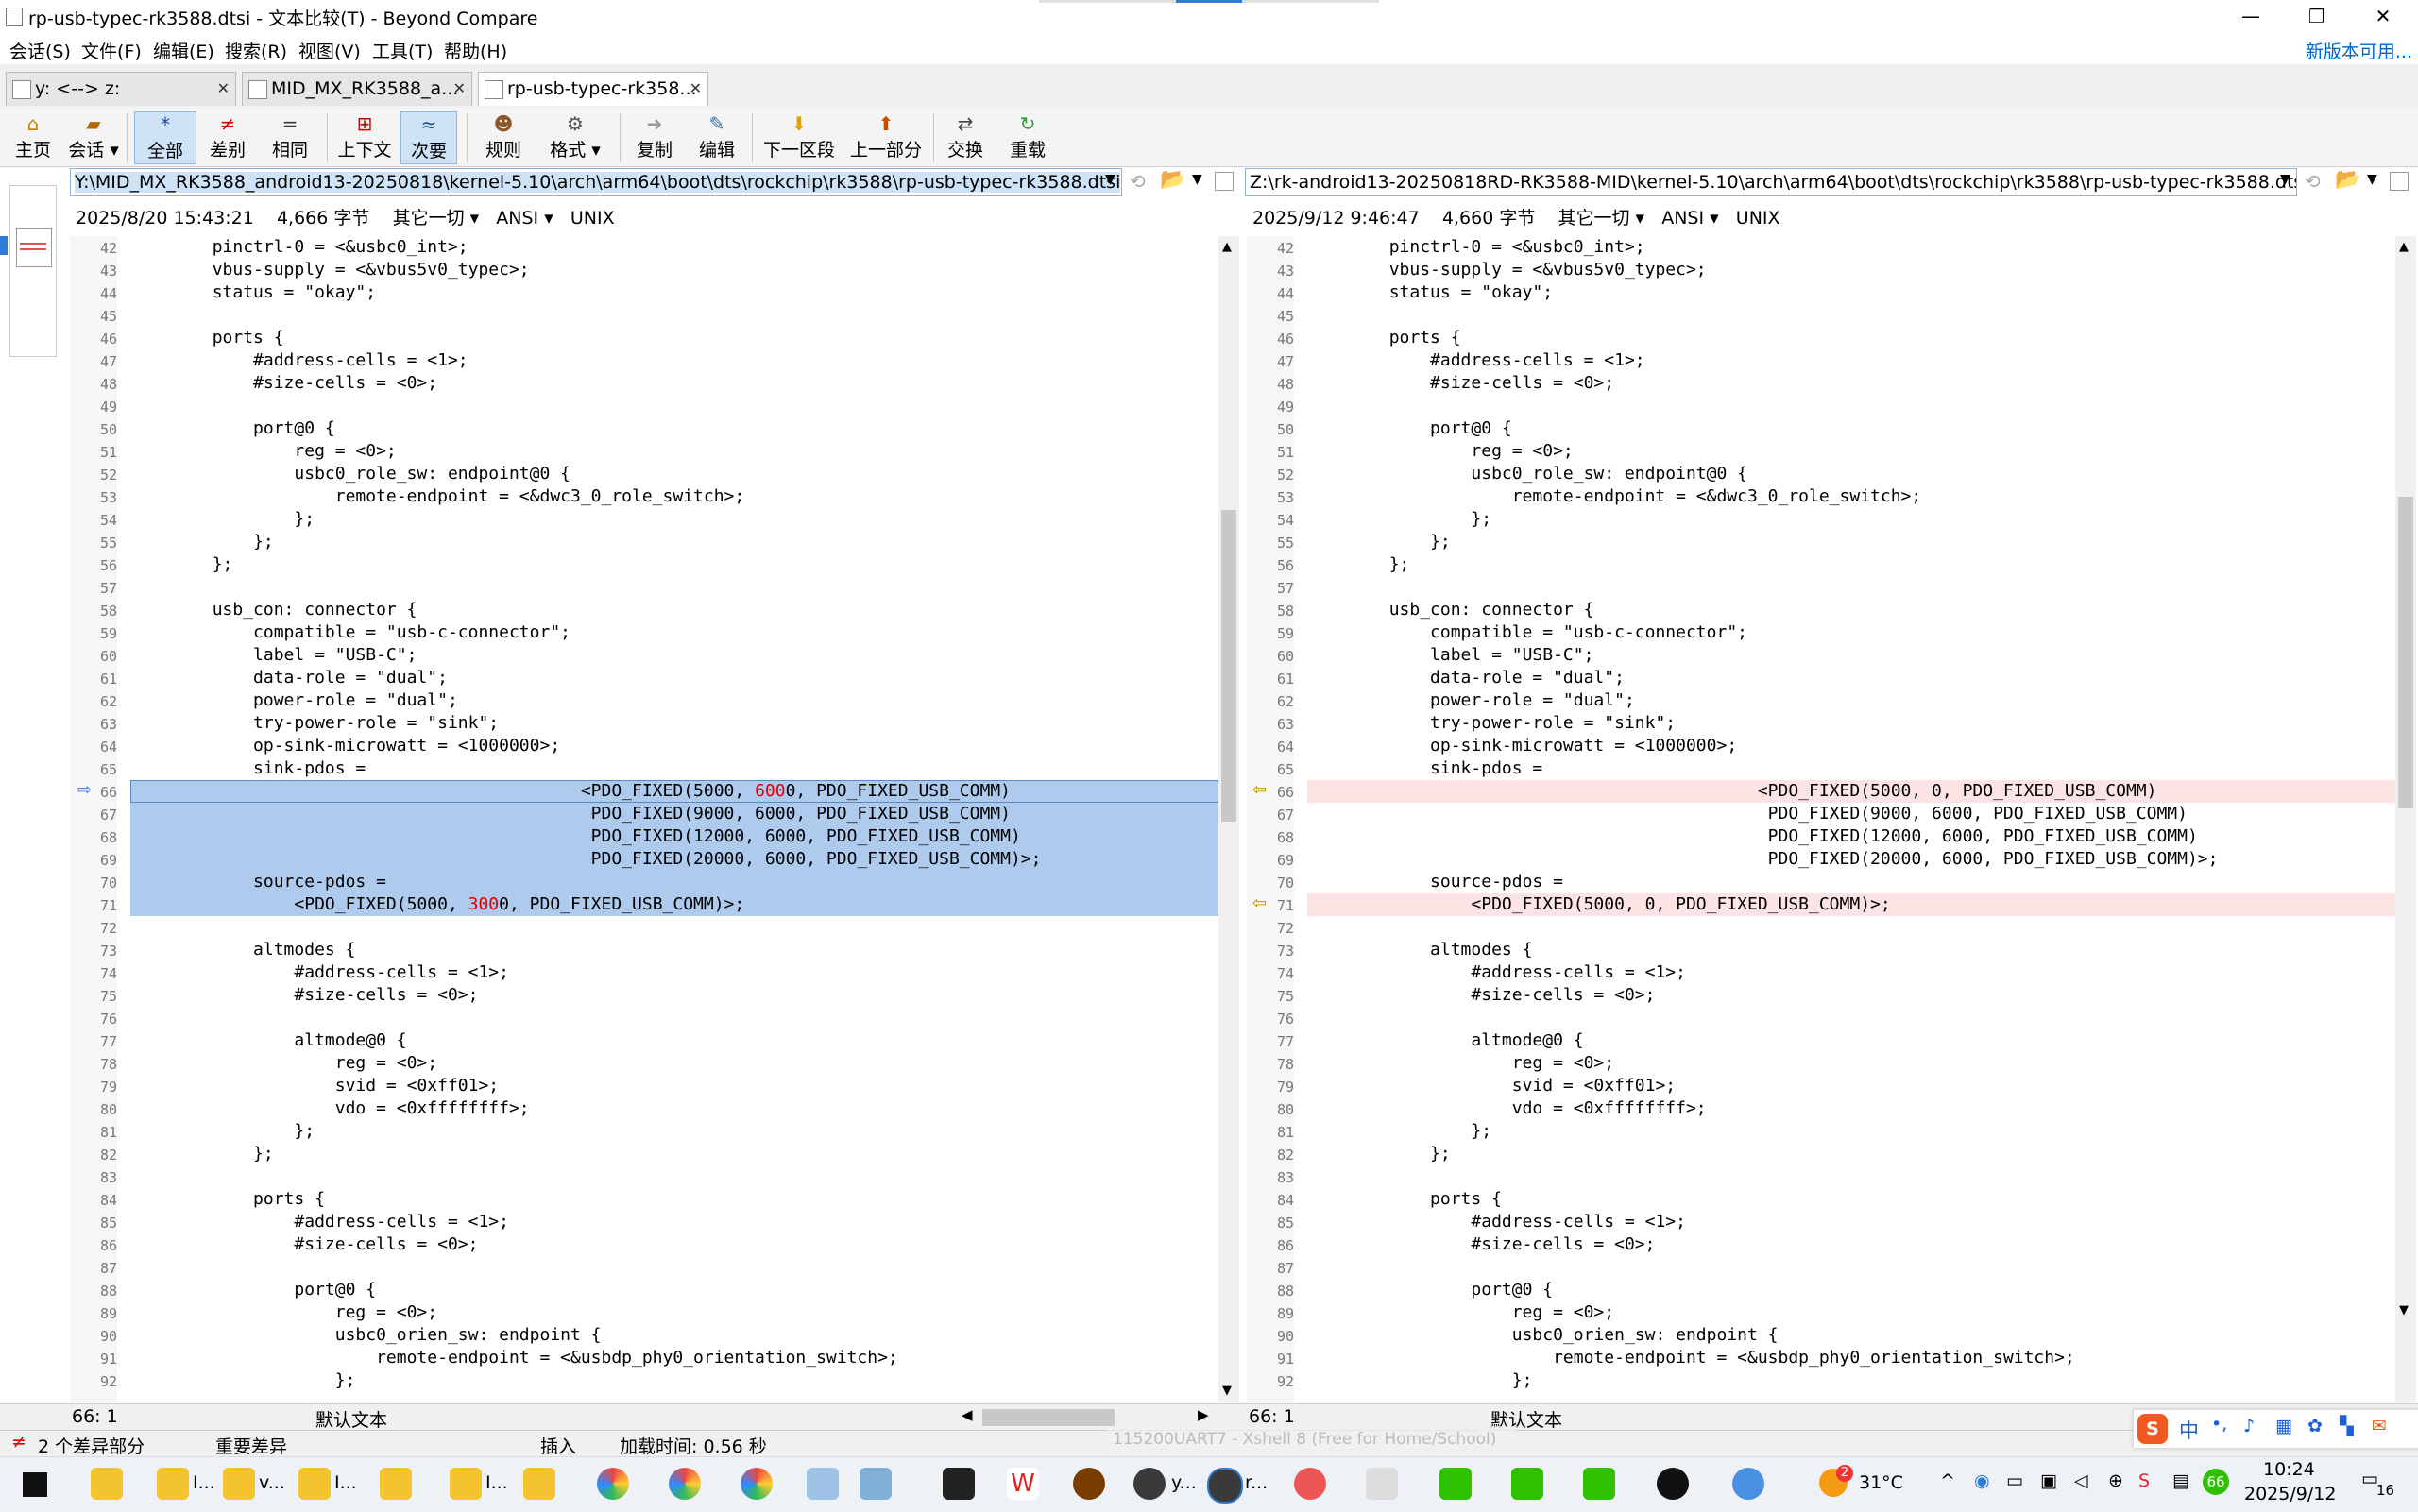 Image resolution: width=2418 pixels, height=1512 pixels. Describe the element at coordinates (1227, 247) in the screenshot. I see `scroll-up-icon: ▲` at that location.